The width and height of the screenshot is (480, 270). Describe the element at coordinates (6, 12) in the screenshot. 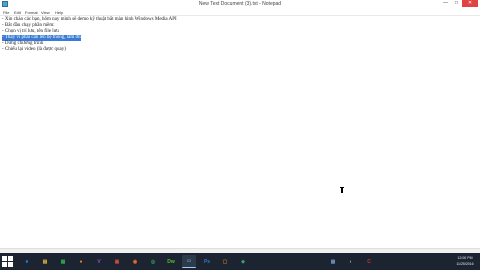

I see `menu-file: File` at that location.